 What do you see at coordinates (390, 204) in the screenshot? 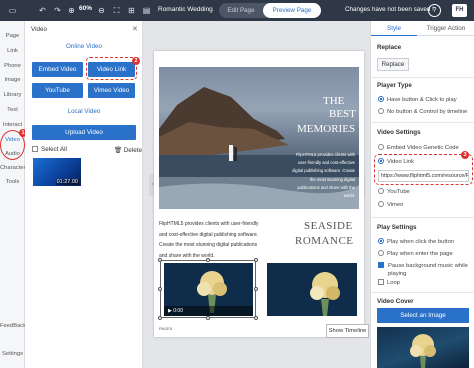
I see `vimeo-option: Vimeo` at bounding box center [390, 204].